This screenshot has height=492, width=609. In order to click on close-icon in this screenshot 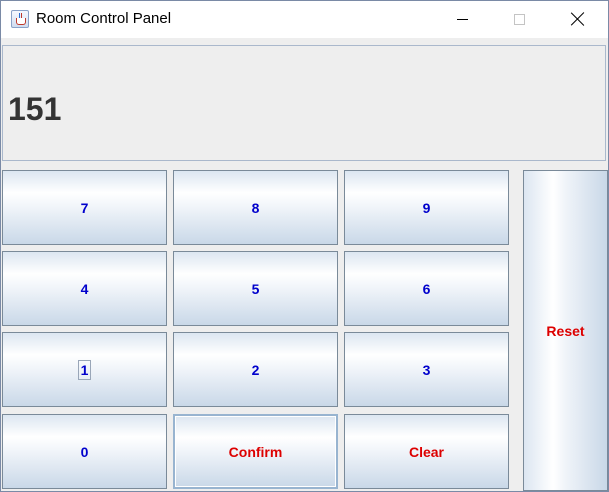, I will do `click(578, 19)`.